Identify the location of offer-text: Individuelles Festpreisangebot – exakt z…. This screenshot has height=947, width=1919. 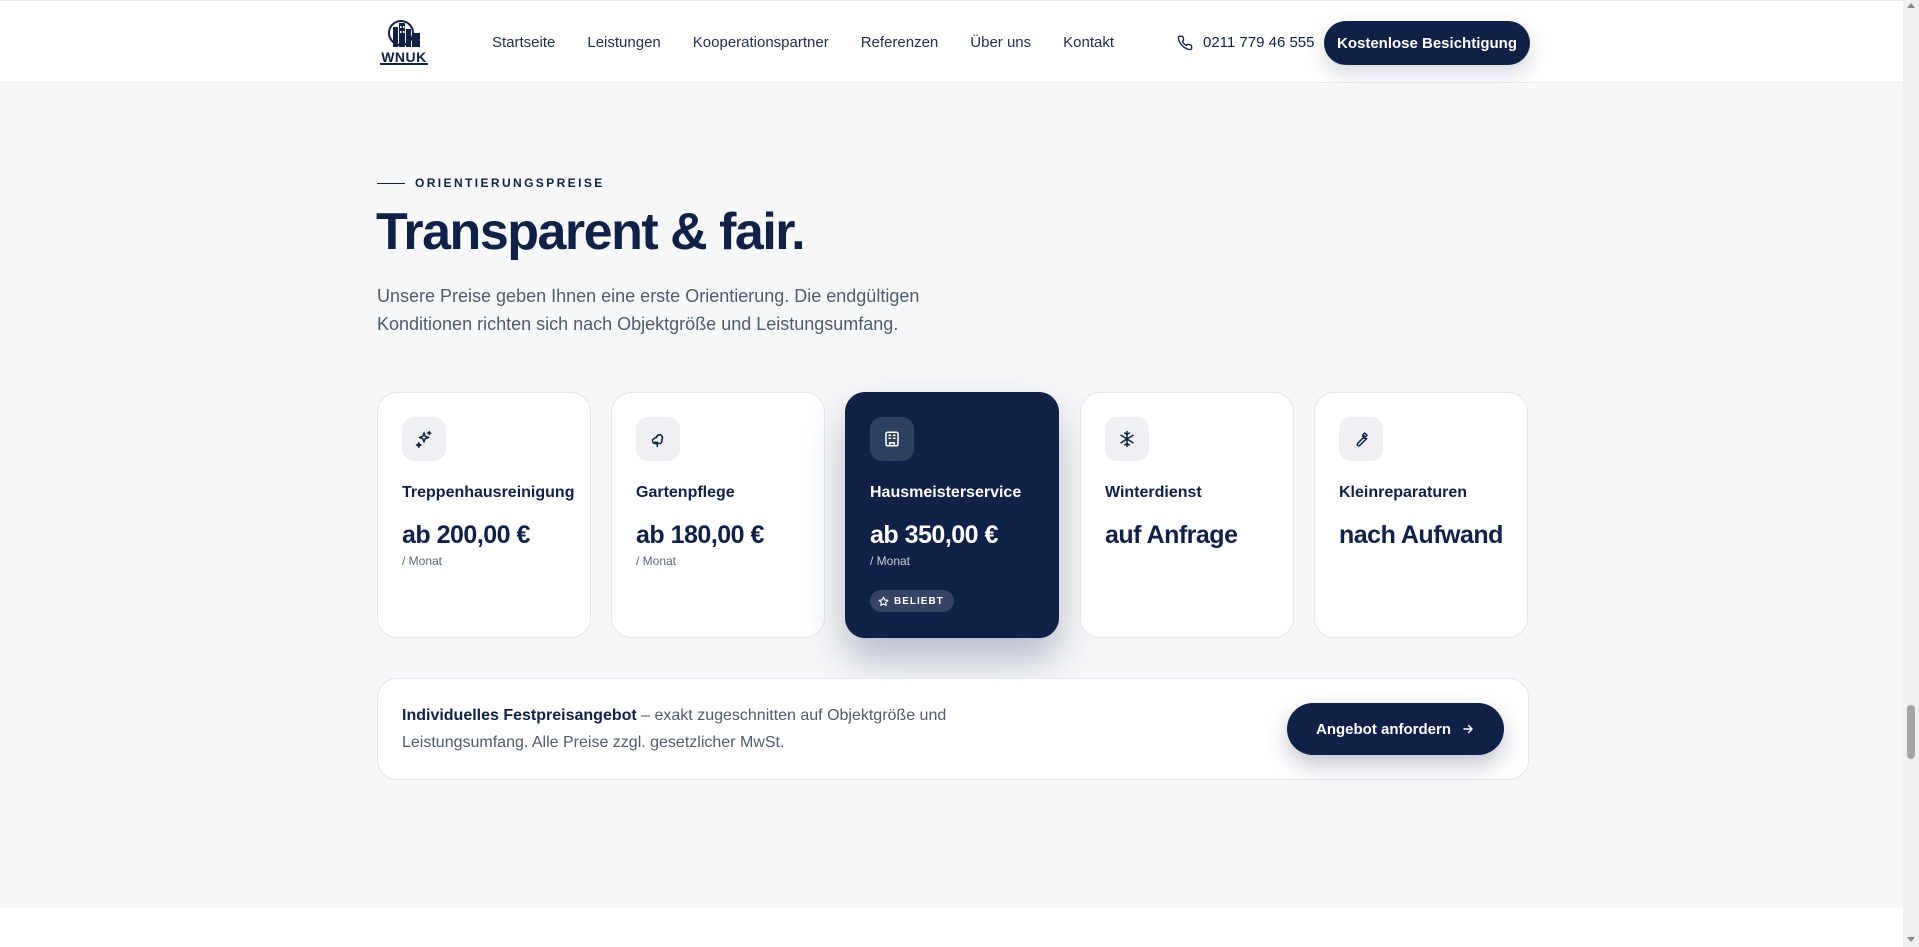
(702, 729).